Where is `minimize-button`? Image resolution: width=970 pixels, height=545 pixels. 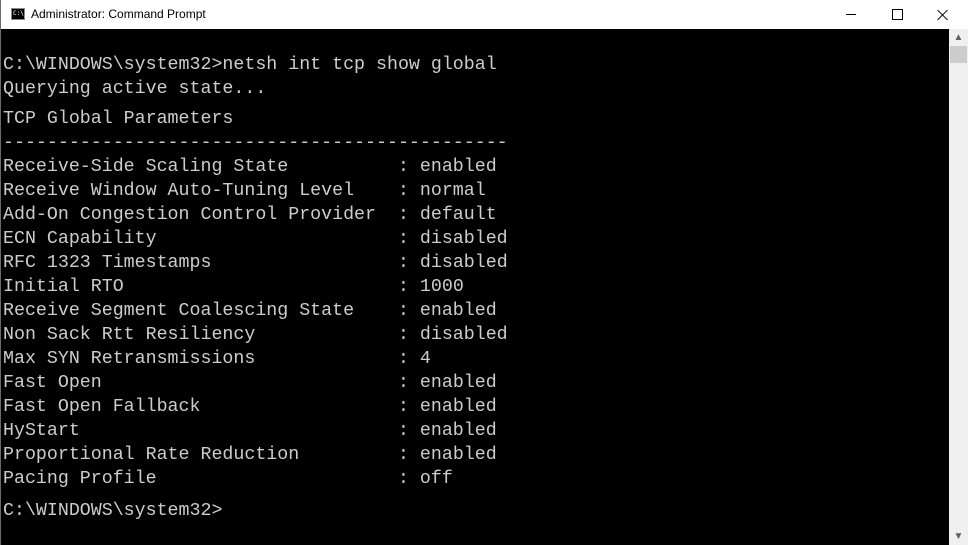
minimize-button is located at coordinates (851, 14).